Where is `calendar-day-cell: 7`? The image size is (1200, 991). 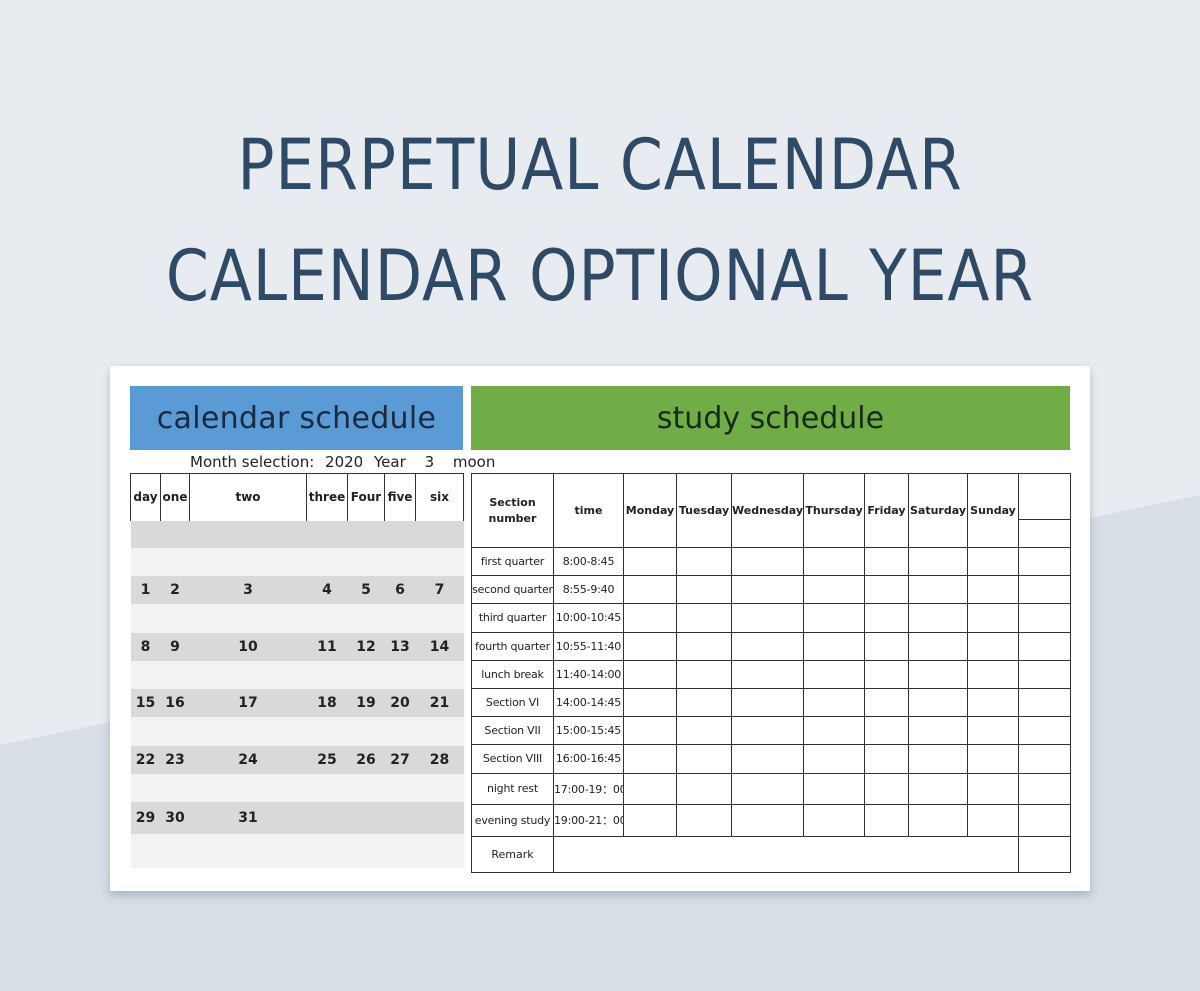
calendar-day-cell: 7 is located at coordinates (439, 590).